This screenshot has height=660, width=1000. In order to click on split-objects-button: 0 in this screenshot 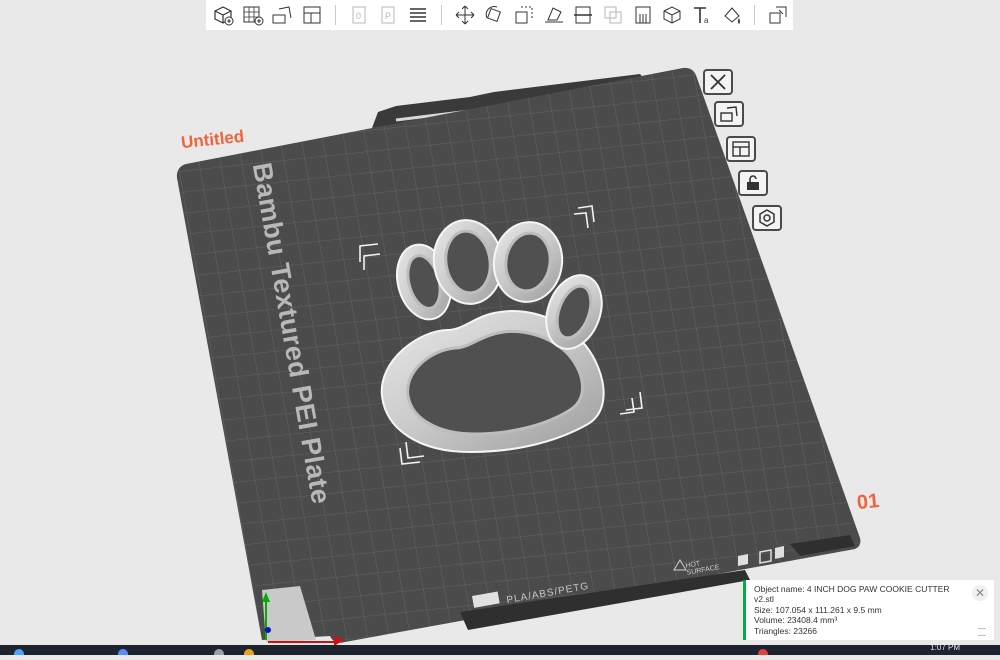, I will do `click(359, 15)`.